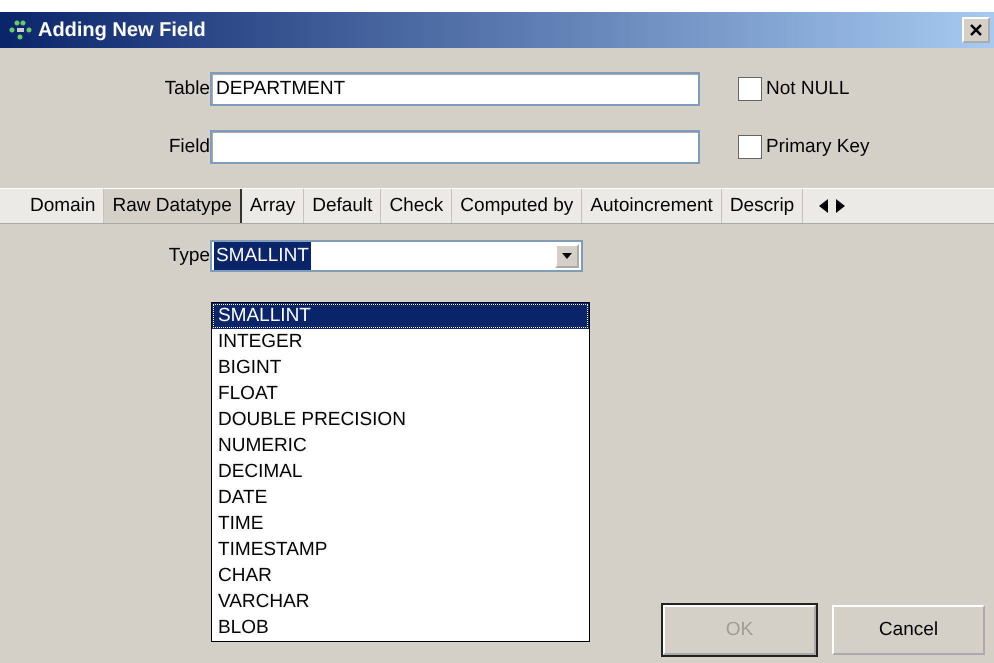 Image resolution: width=994 pixels, height=663 pixels. What do you see at coordinates (567, 256) in the screenshot?
I see `dropdown-arrow-icon` at bounding box center [567, 256].